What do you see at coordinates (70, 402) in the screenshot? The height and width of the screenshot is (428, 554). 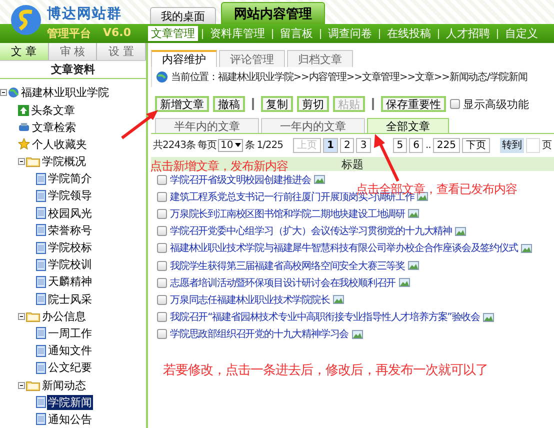 I see `tree-item: 学院新闻` at bounding box center [70, 402].